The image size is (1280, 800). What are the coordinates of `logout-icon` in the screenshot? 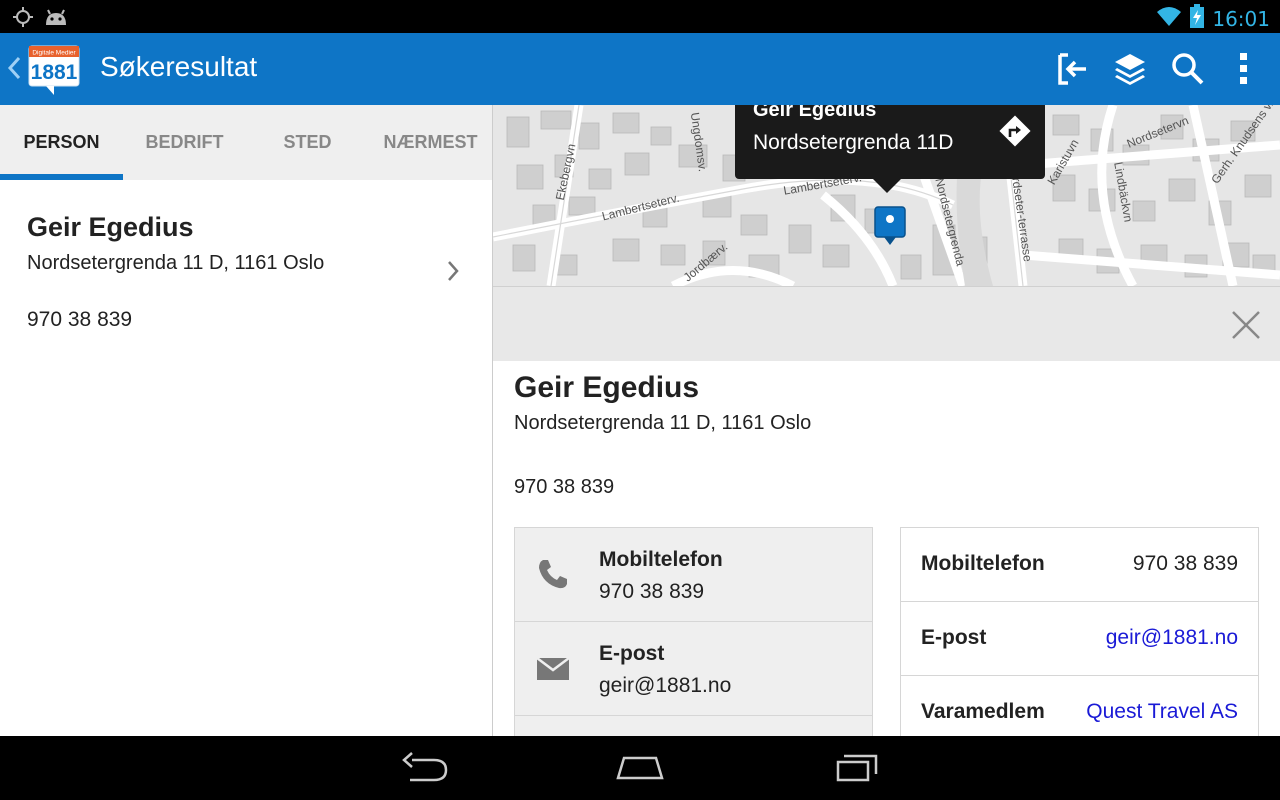 It's located at (1072, 69).